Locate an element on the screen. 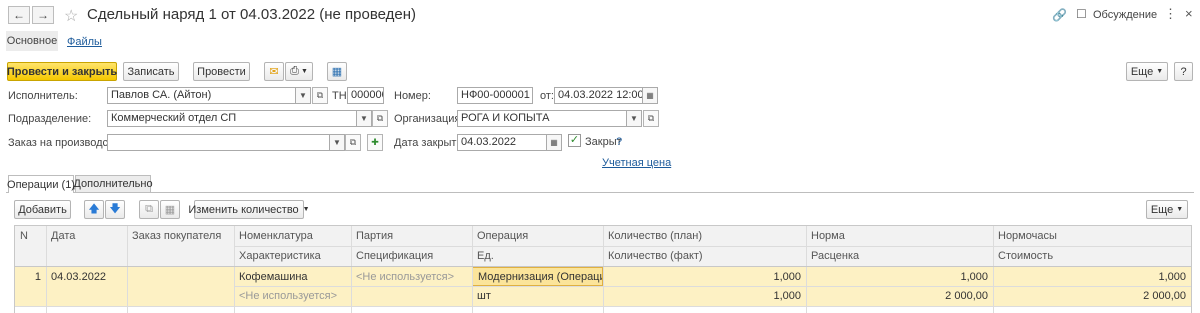  cell-norm-hours: 1,000 is located at coordinates (1092, 276).